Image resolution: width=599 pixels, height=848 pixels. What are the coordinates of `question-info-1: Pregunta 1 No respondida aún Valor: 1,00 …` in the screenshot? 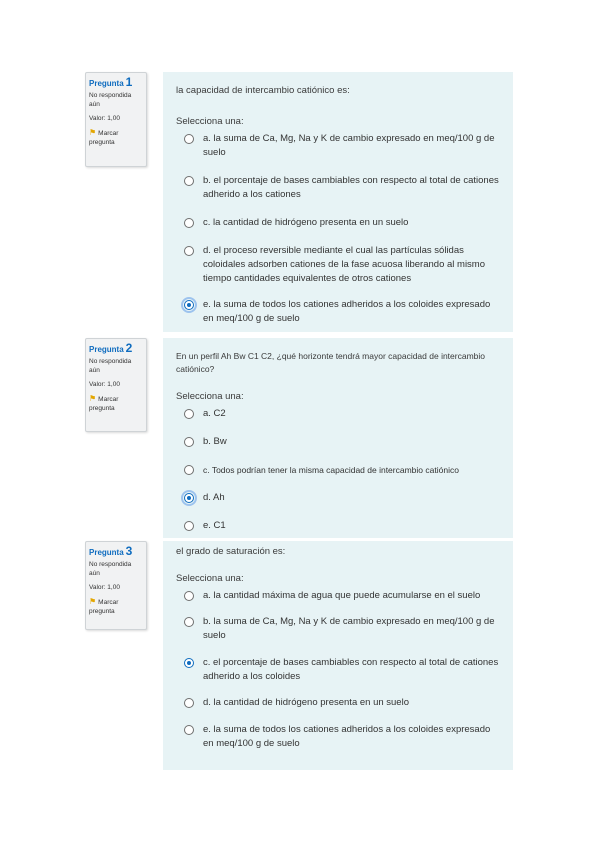 It's located at (116, 119).